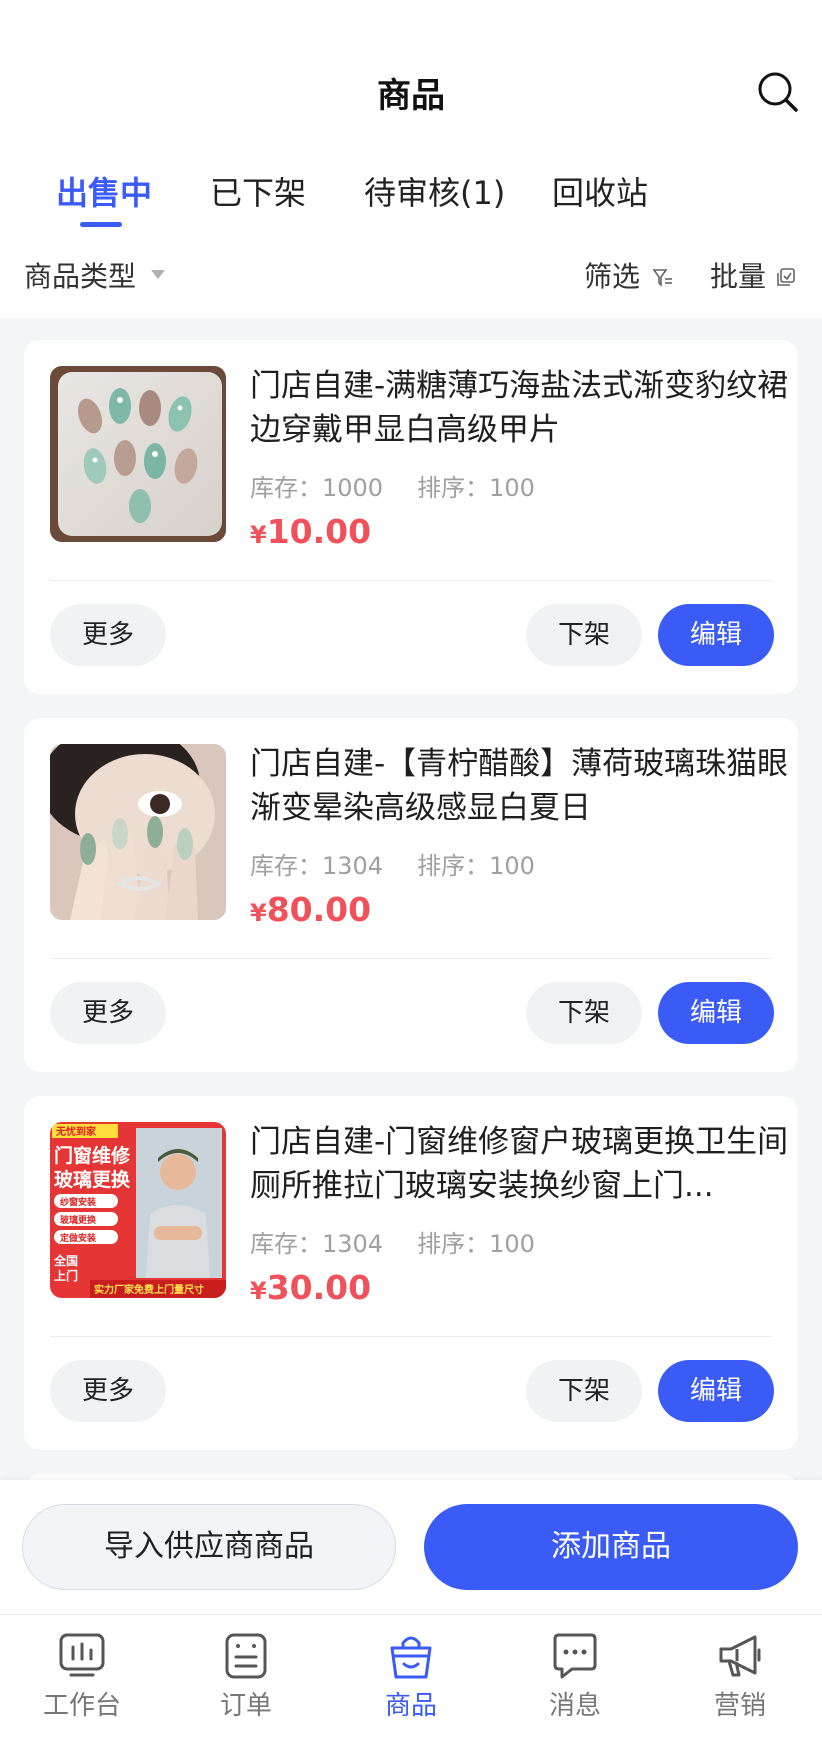 The image size is (822, 1761). Describe the element at coordinates (740, 1656) in the screenshot. I see `megaphone-icon` at that location.